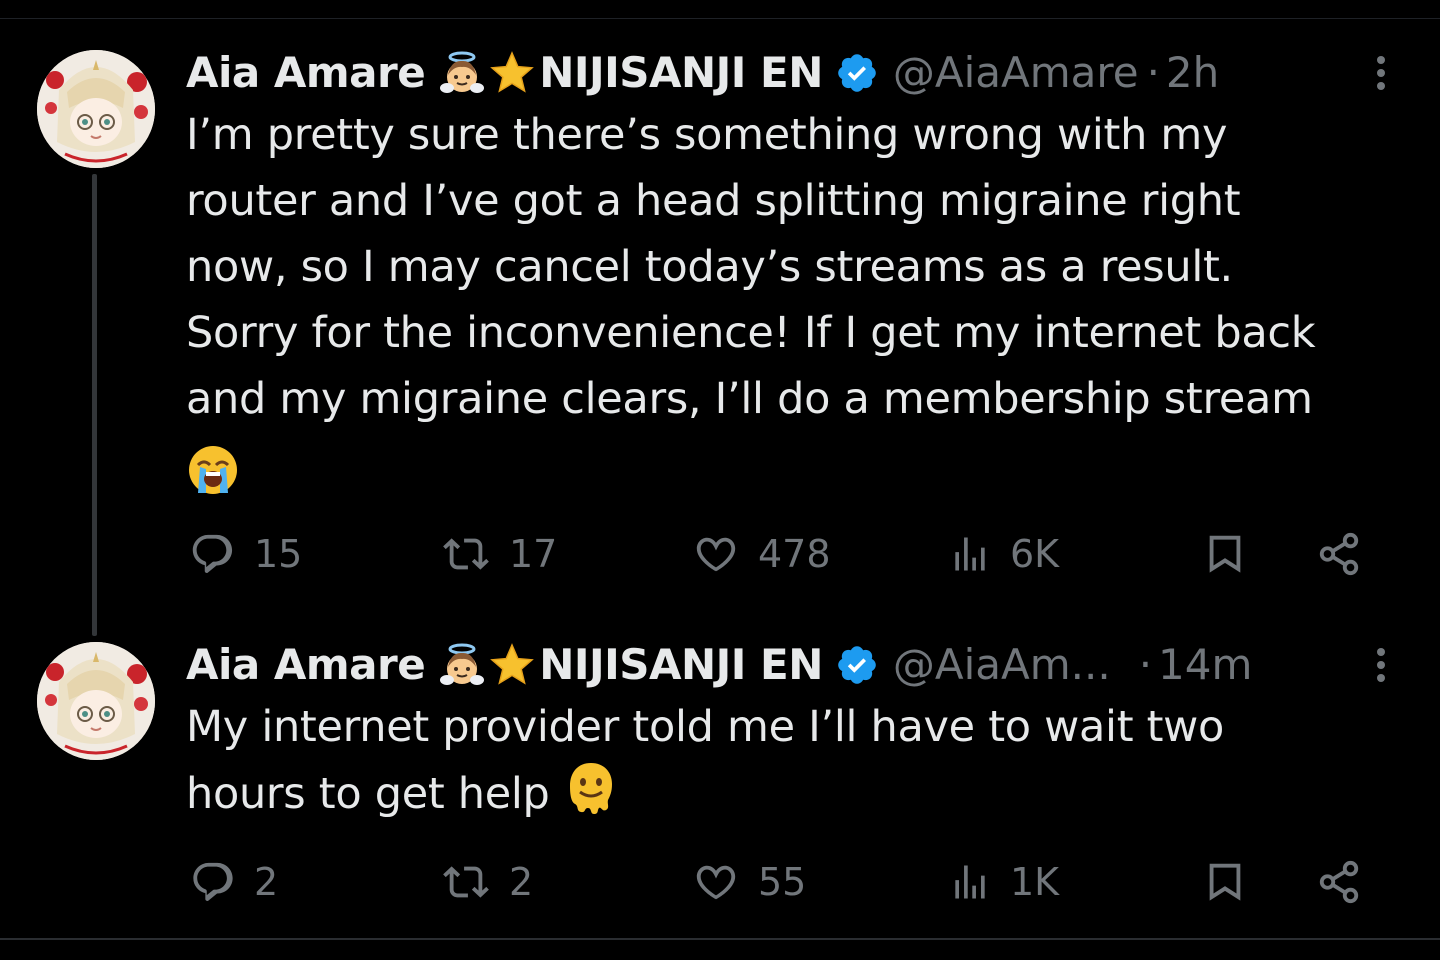  I want to click on views-button: 6K, so click(1003, 554).